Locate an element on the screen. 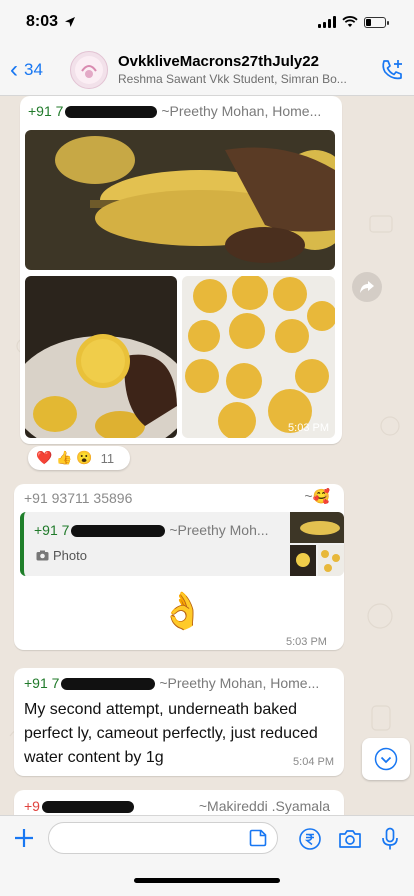  status-time: 8:03 is located at coordinates (42, 21).